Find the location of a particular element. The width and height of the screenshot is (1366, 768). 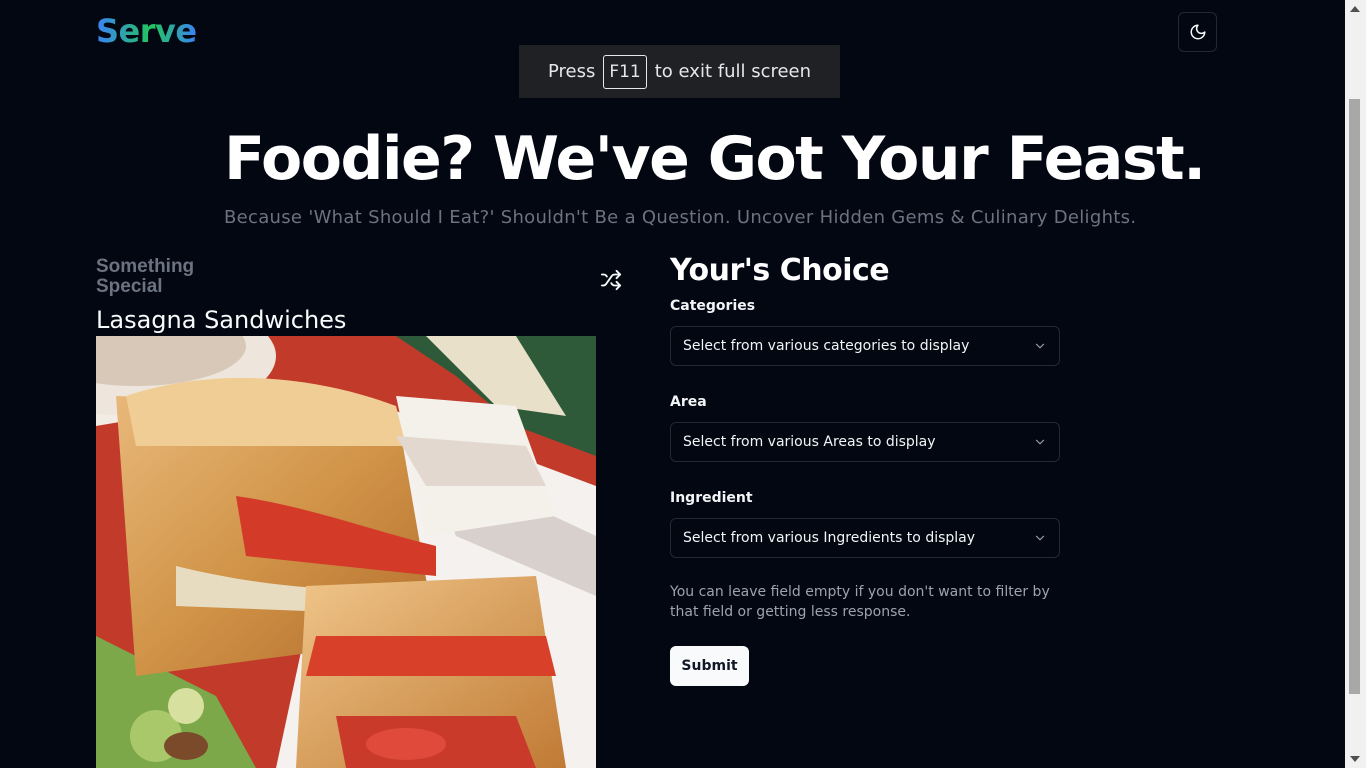

fullscreen-toast: Press F11 to exit full screen is located at coordinates (679, 71).